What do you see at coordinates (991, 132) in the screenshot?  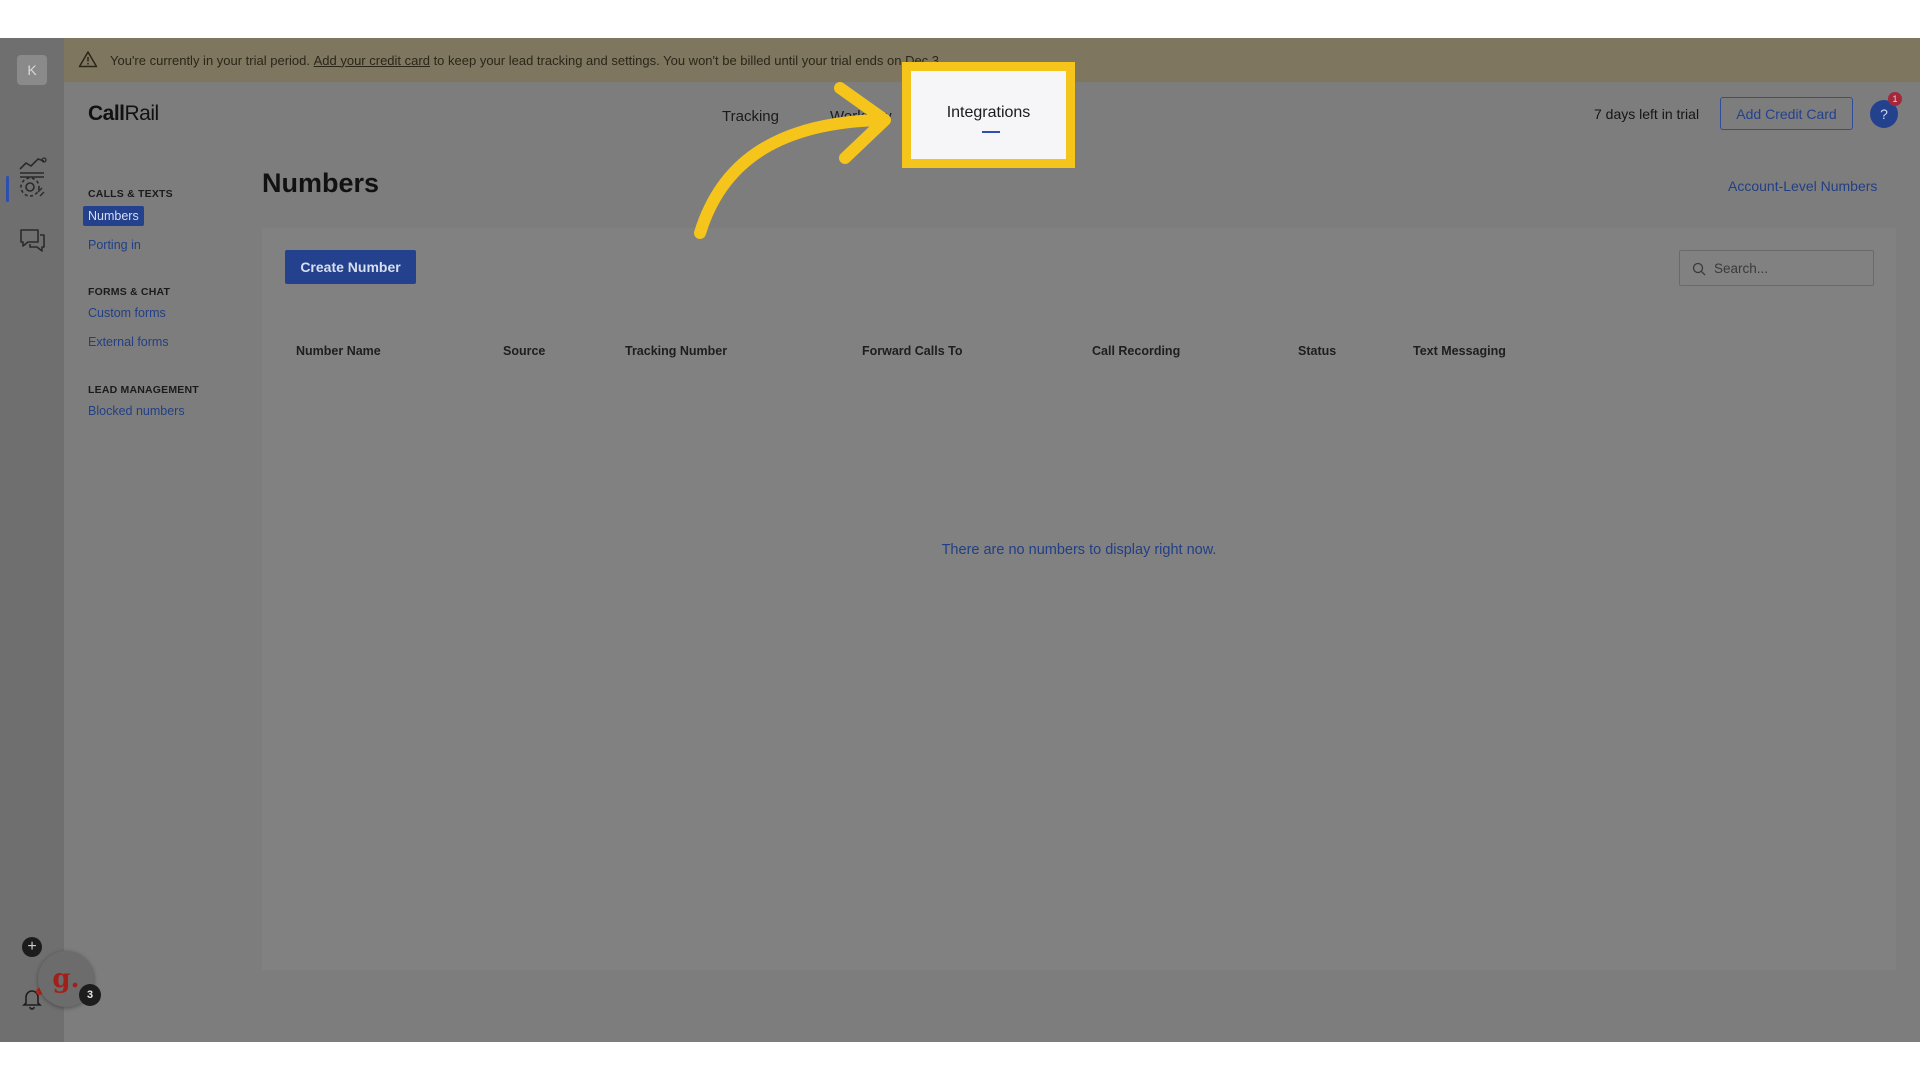 I see `active-tab-underline` at bounding box center [991, 132].